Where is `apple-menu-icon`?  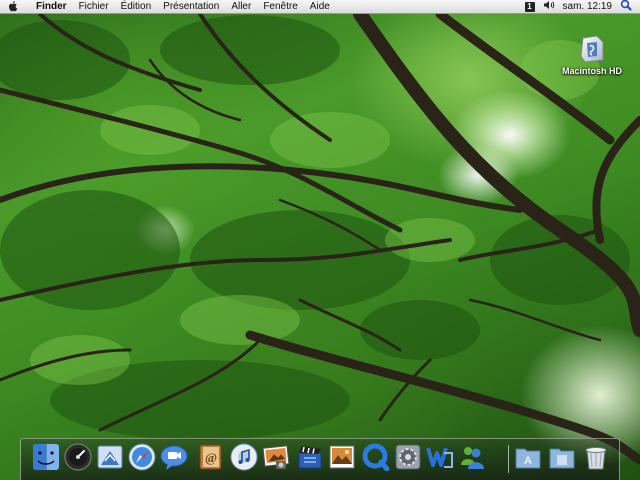 apple-menu-icon is located at coordinates (15, 6).